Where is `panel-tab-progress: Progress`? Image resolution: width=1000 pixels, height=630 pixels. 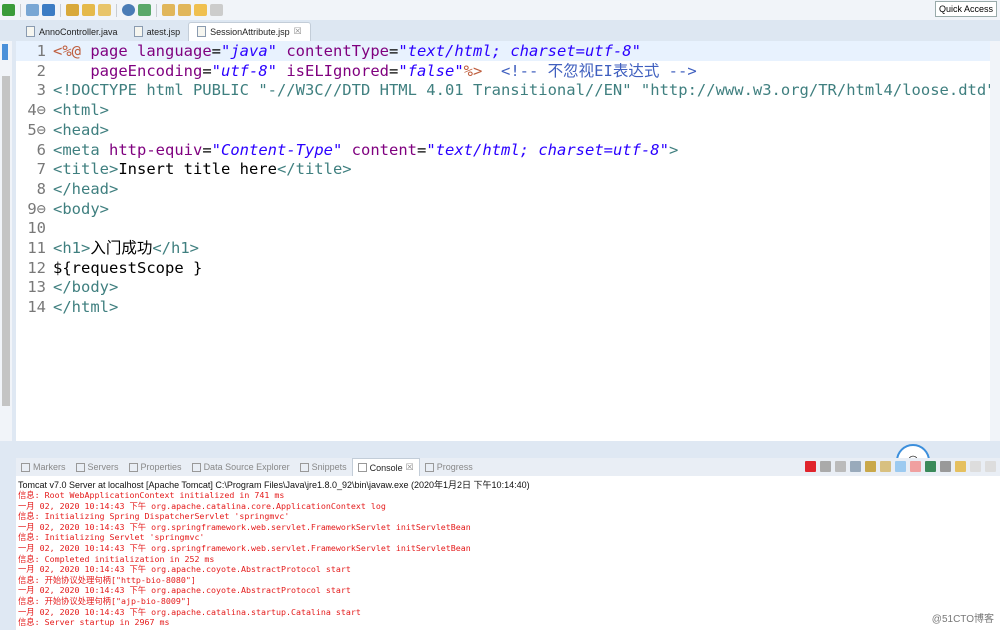 panel-tab-progress: Progress is located at coordinates (449, 467).